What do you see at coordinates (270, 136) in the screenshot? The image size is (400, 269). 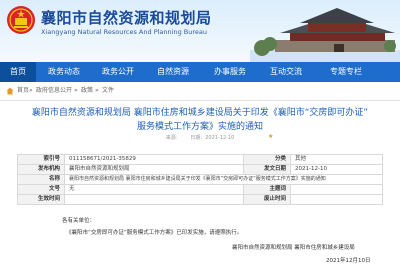 I see `favorite-star-icon: ★` at bounding box center [270, 136].